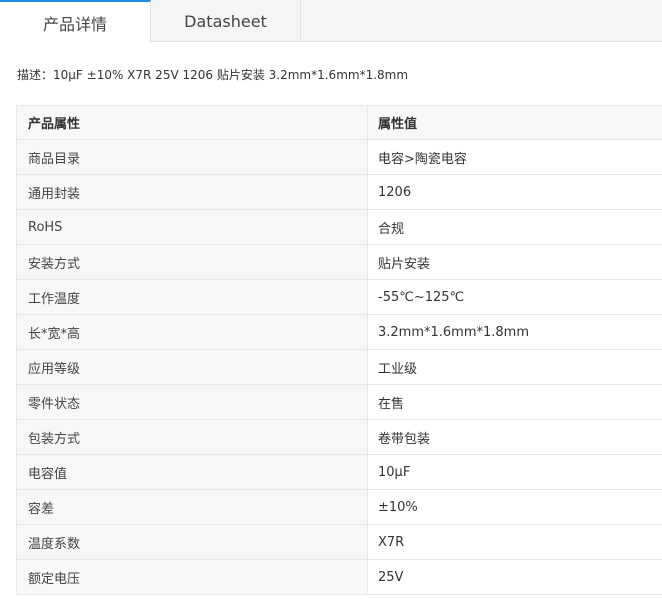 The height and width of the screenshot is (599, 662). What do you see at coordinates (192, 227) in the screenshot?
I see `attribute-name: RoHS` at bounding box center [192, 227].